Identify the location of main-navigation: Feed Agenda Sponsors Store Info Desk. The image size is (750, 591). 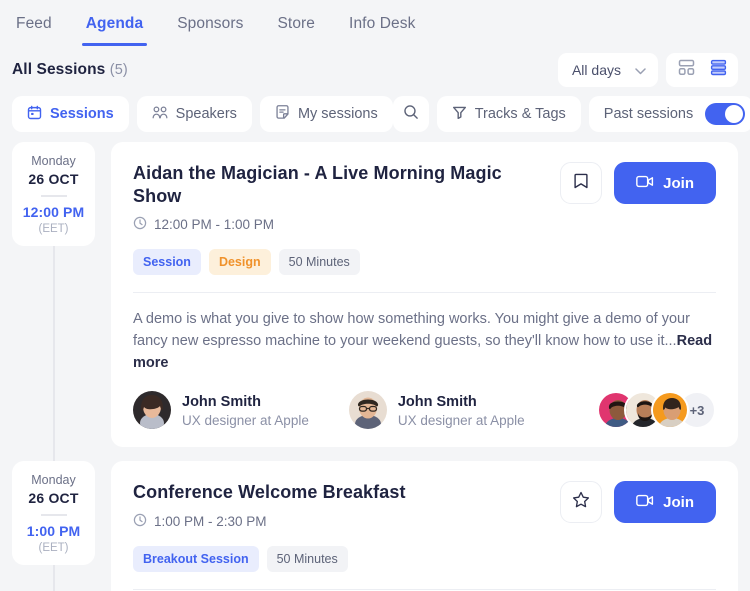
(375, 24).